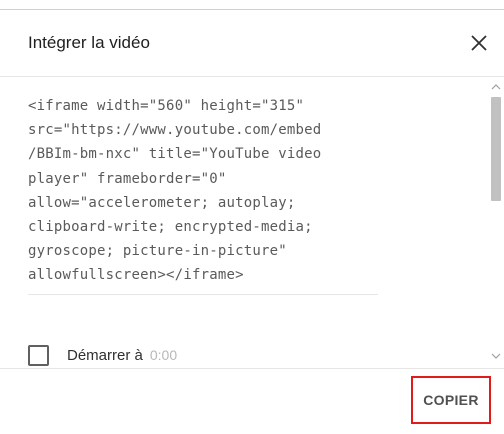 This screenshot has width=504, height=434. I want to click on start-at-checkbox, so click(38, 355).